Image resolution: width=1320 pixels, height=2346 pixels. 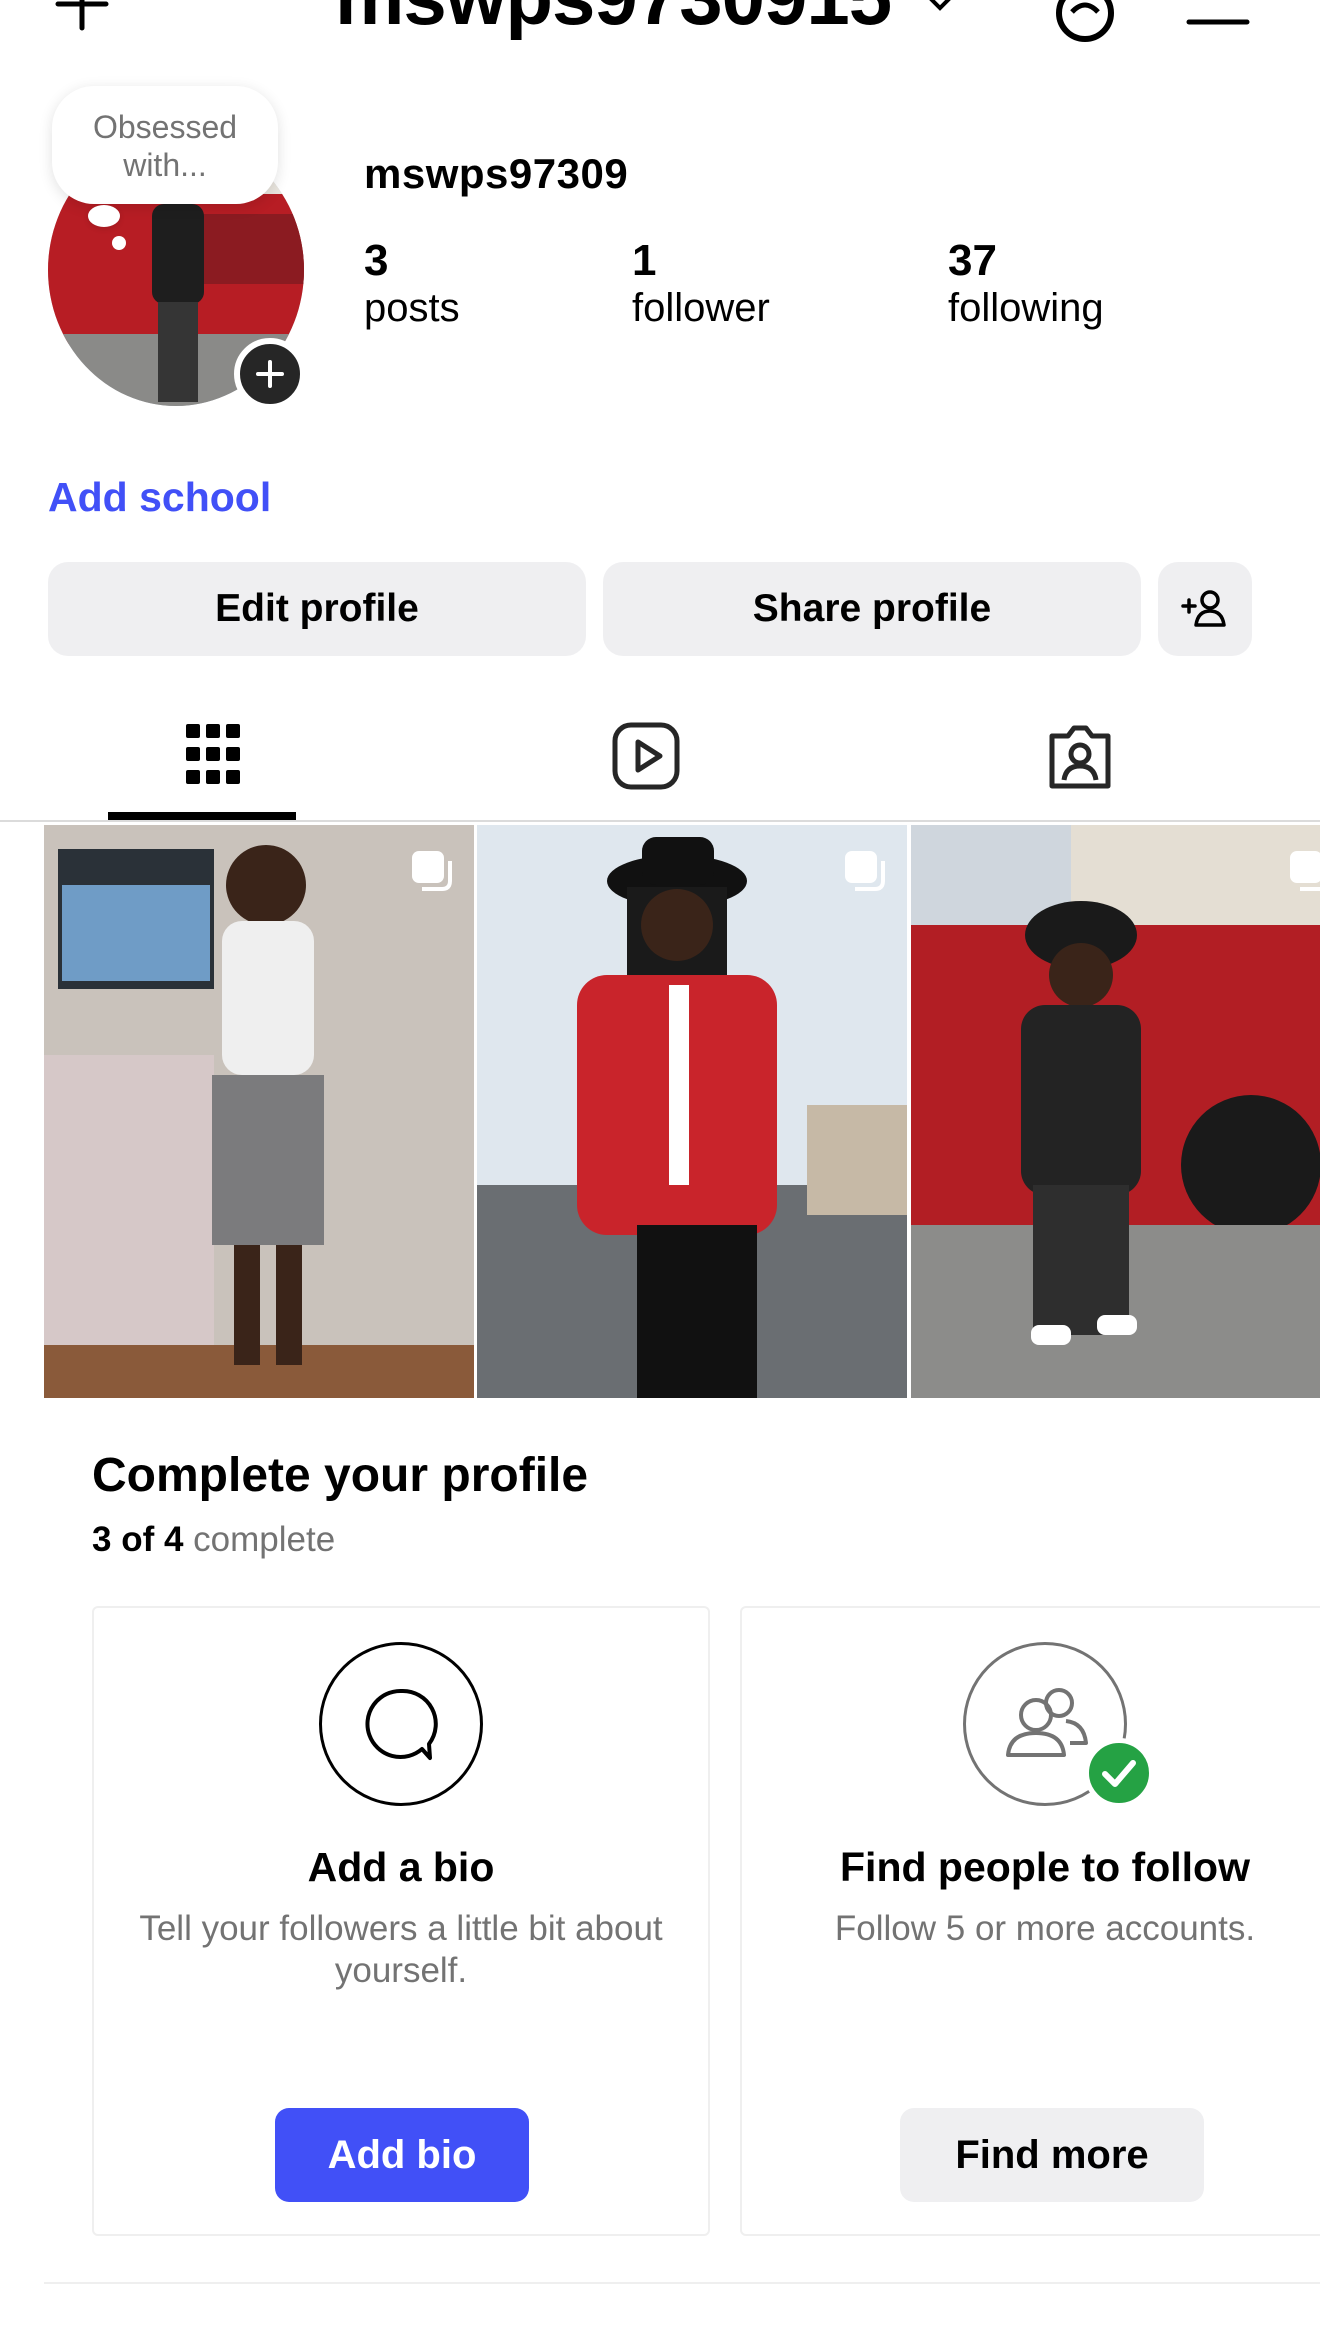 I want to click on tab-tagged, so click(x=1080, y=758).